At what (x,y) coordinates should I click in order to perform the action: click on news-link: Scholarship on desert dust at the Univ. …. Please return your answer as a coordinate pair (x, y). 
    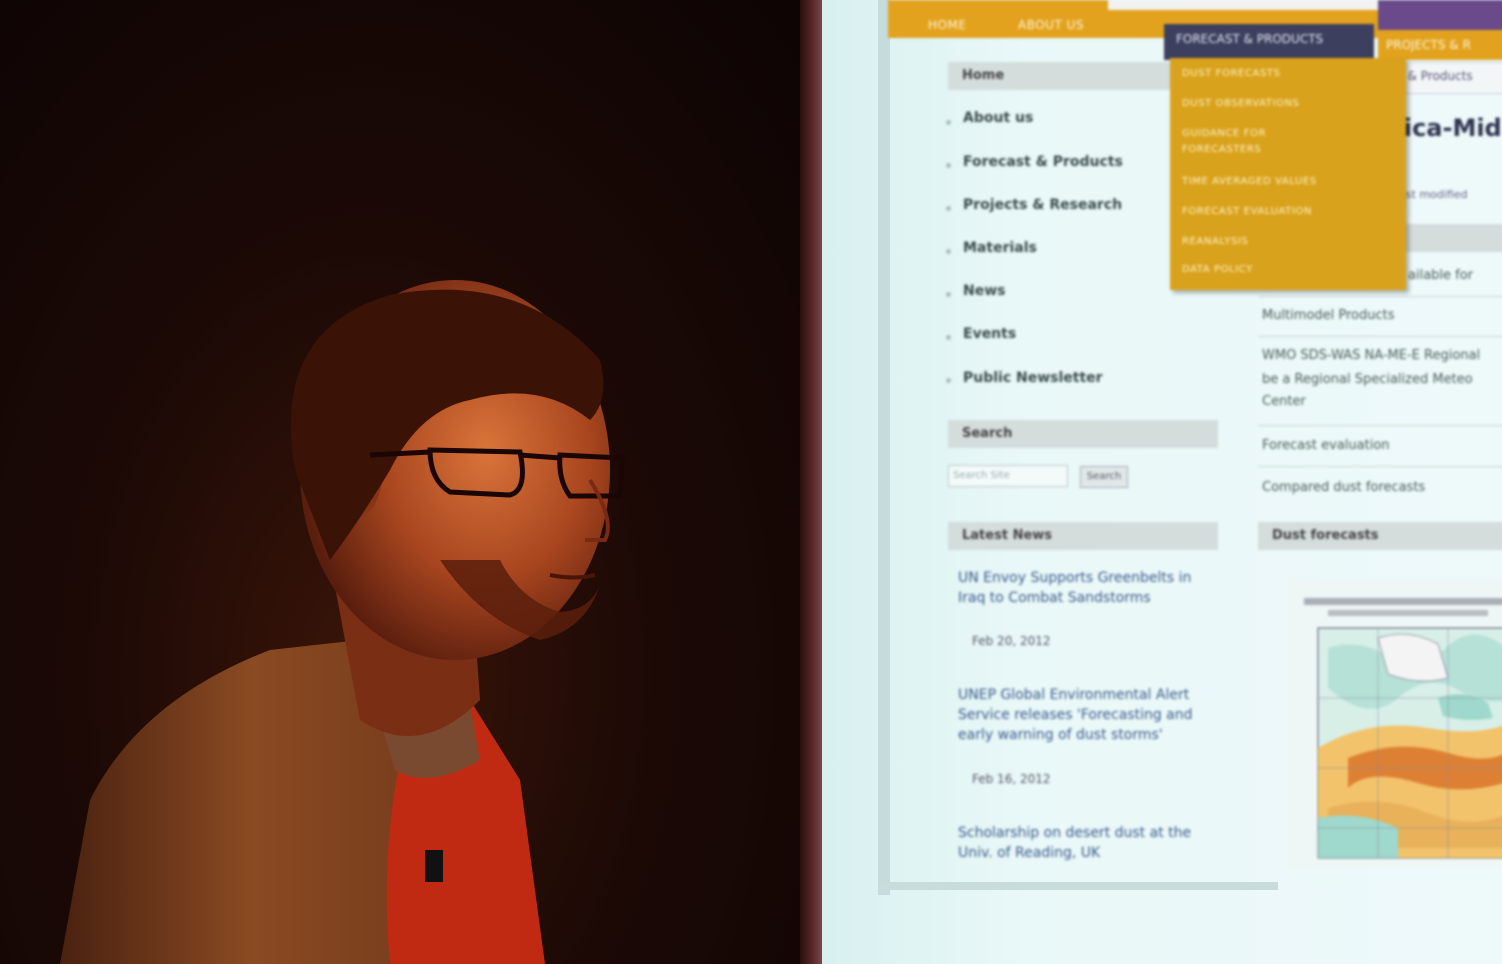
    Looking at the image, I should click on (1083, 843).